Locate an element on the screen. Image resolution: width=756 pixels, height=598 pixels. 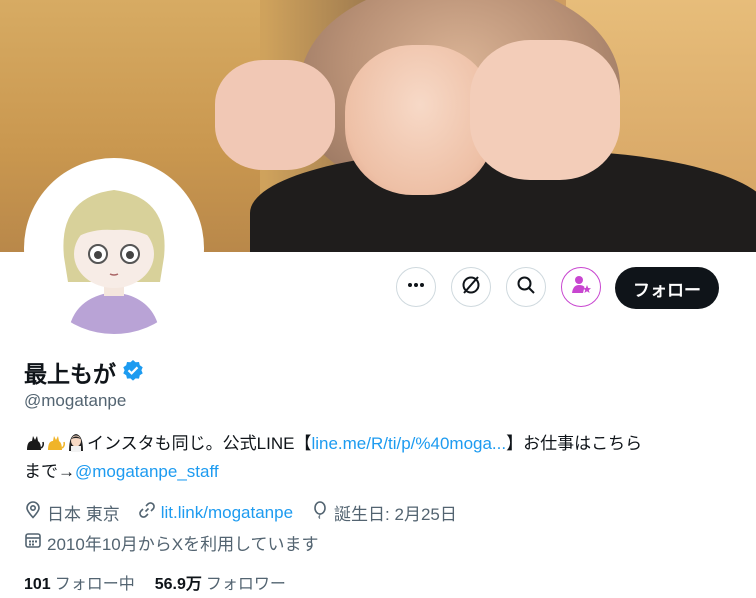
more-button is located at coordinates (416, 287).